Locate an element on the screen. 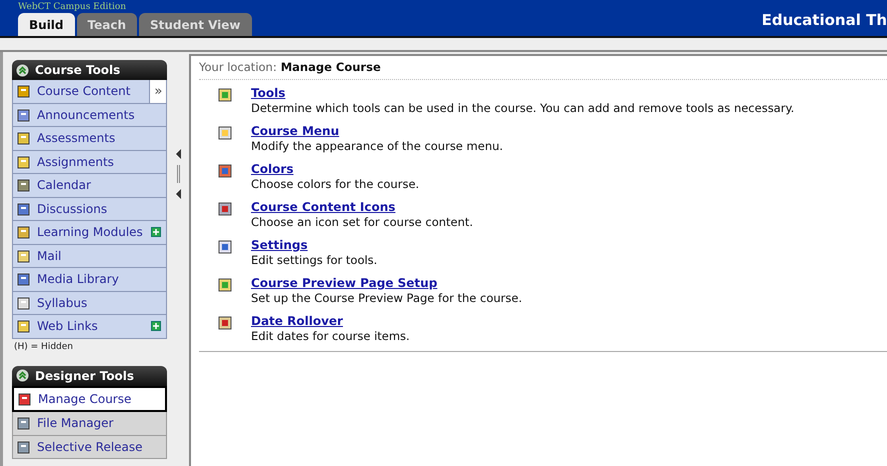  expand-button: » is located at coordinates (157, 91).